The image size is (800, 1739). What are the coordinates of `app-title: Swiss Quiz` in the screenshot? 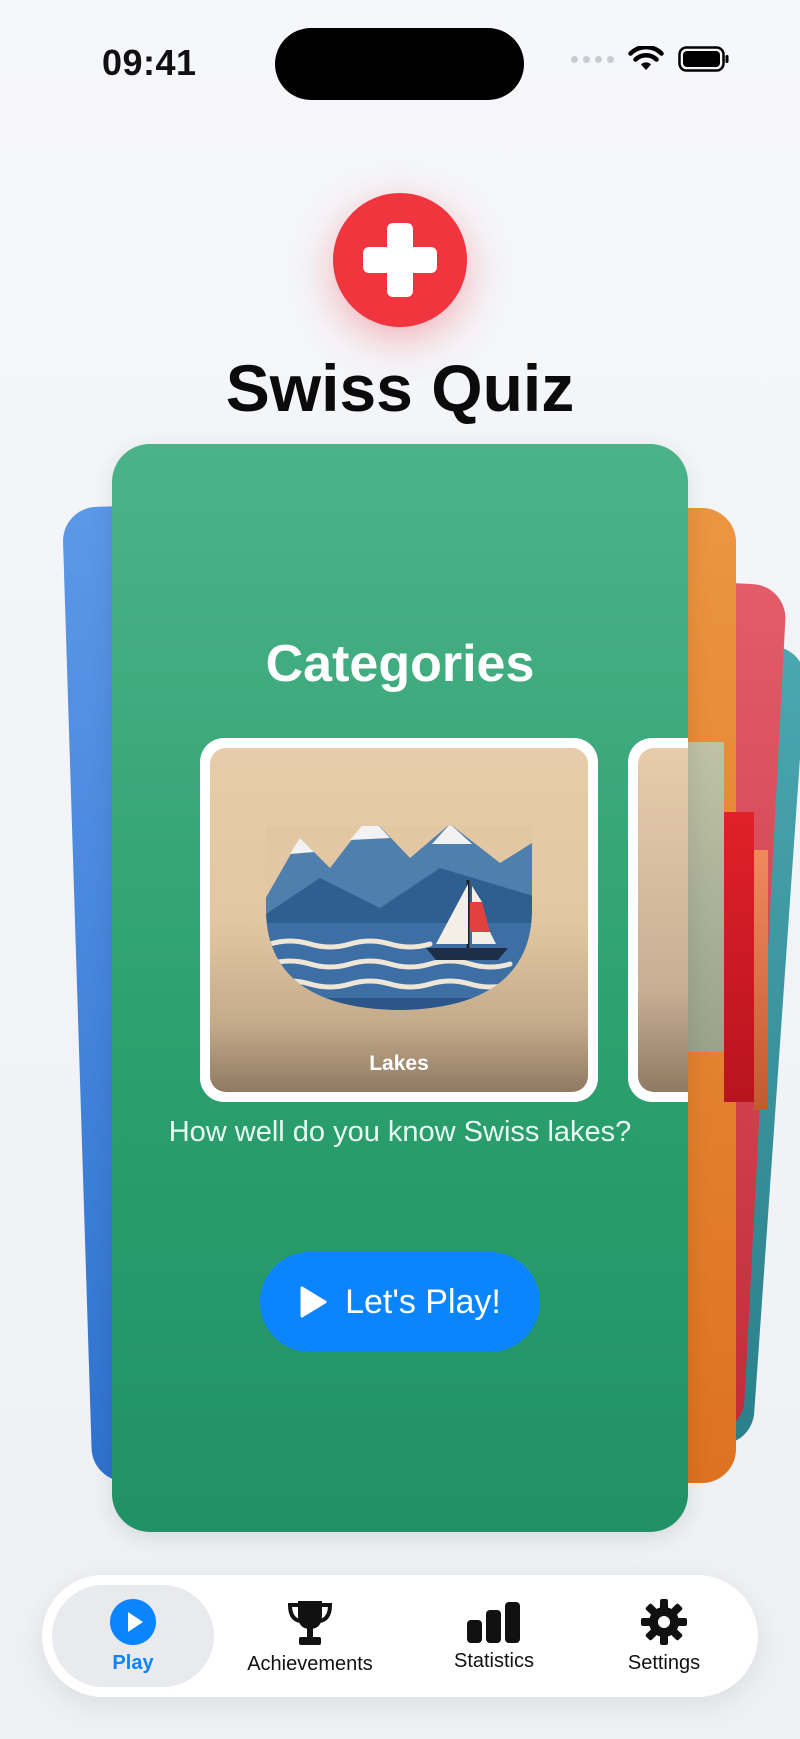 It's located at (400, 388).